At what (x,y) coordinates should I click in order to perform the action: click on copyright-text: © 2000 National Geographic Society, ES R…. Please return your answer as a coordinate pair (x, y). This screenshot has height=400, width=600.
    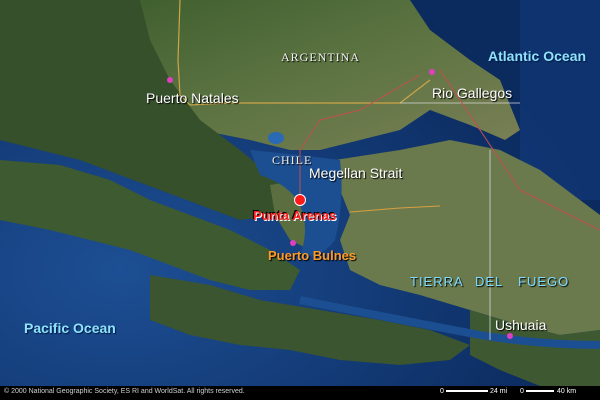
    Looking at the image, I should click on (124, 391).